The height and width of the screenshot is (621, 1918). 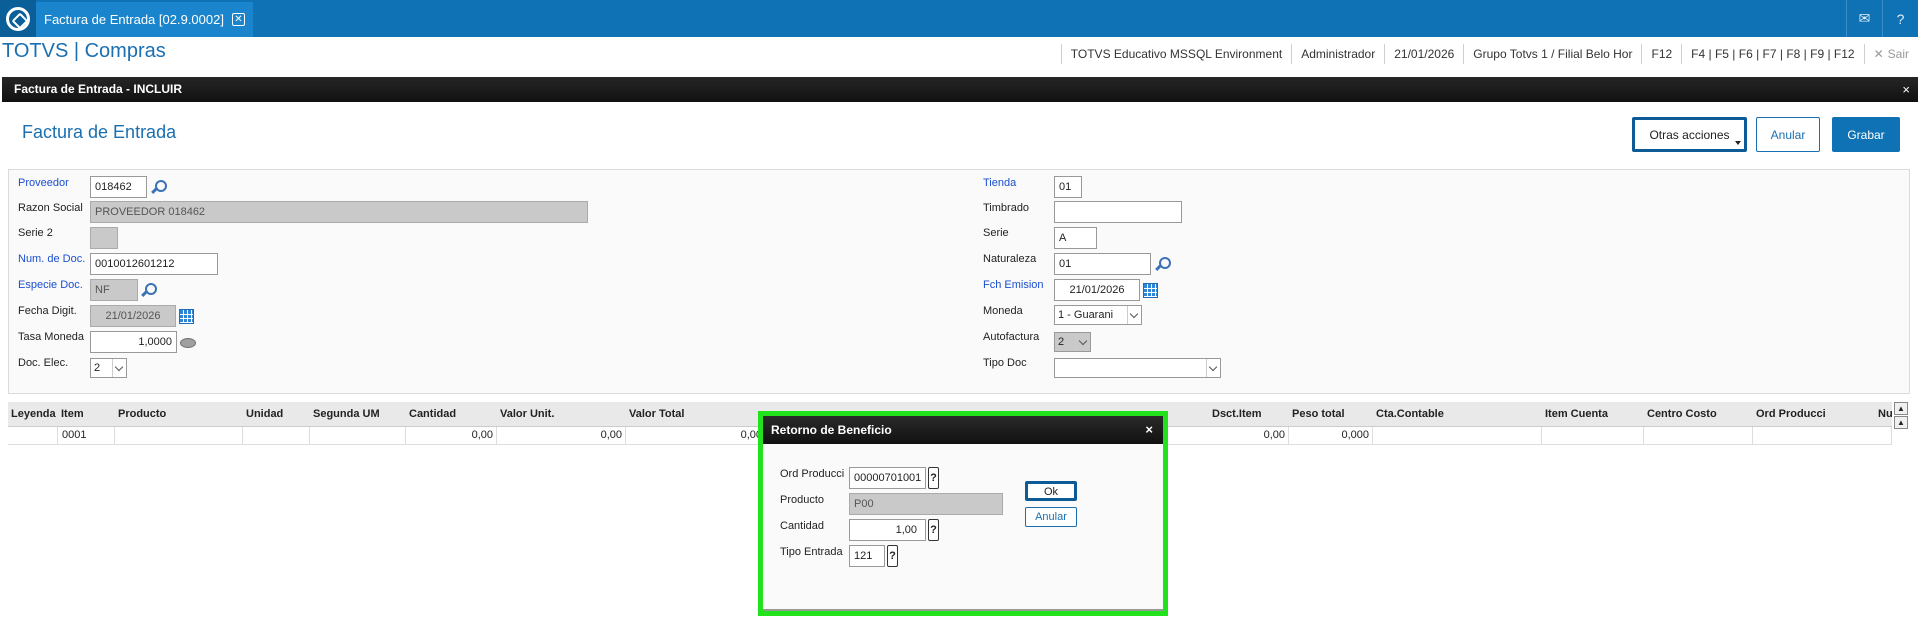 I want to click on help-icon: ?, so click(x=1900, y=18).